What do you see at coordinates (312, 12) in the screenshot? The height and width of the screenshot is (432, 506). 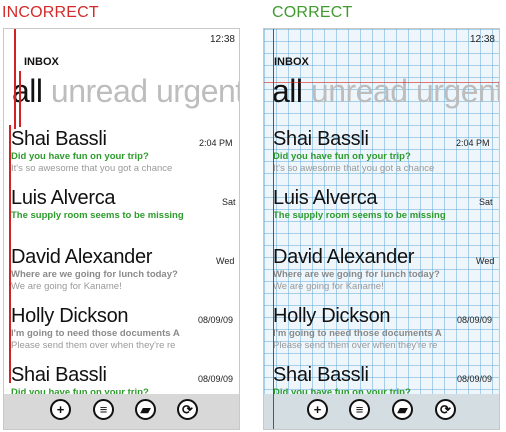 I see `correct-caption: CORRECT` at bounding box center [312, 12].